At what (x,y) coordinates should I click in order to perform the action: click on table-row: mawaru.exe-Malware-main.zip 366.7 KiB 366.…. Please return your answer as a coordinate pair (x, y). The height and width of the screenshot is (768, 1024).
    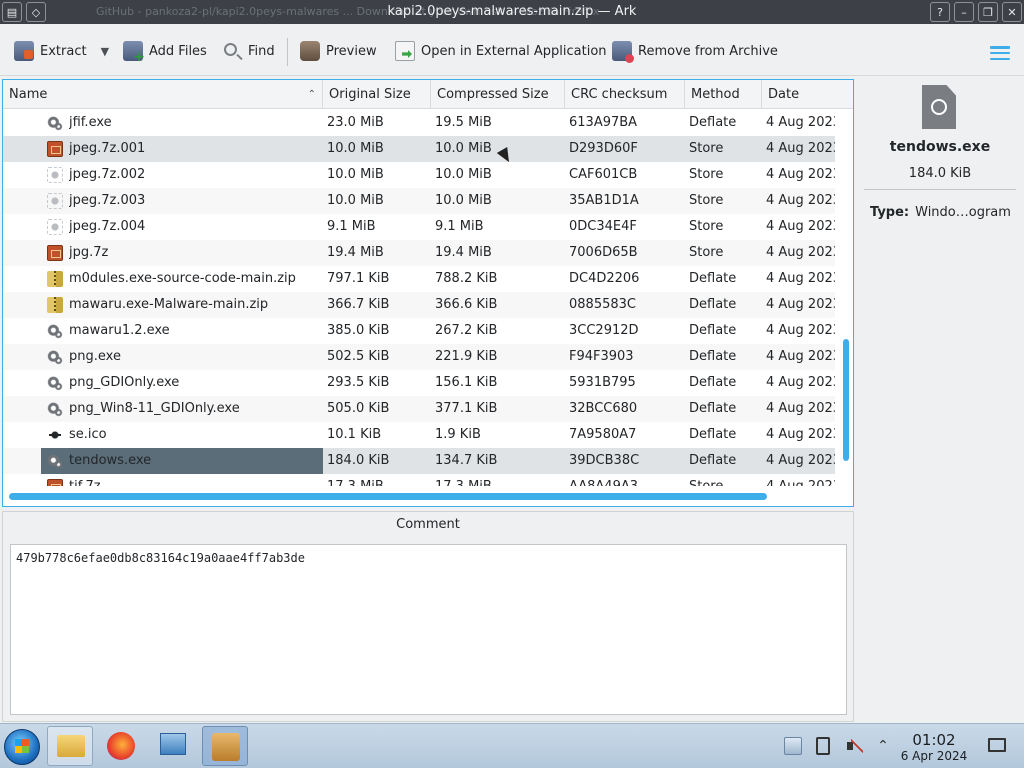
    Looking at the image, I should click on (419, 305).